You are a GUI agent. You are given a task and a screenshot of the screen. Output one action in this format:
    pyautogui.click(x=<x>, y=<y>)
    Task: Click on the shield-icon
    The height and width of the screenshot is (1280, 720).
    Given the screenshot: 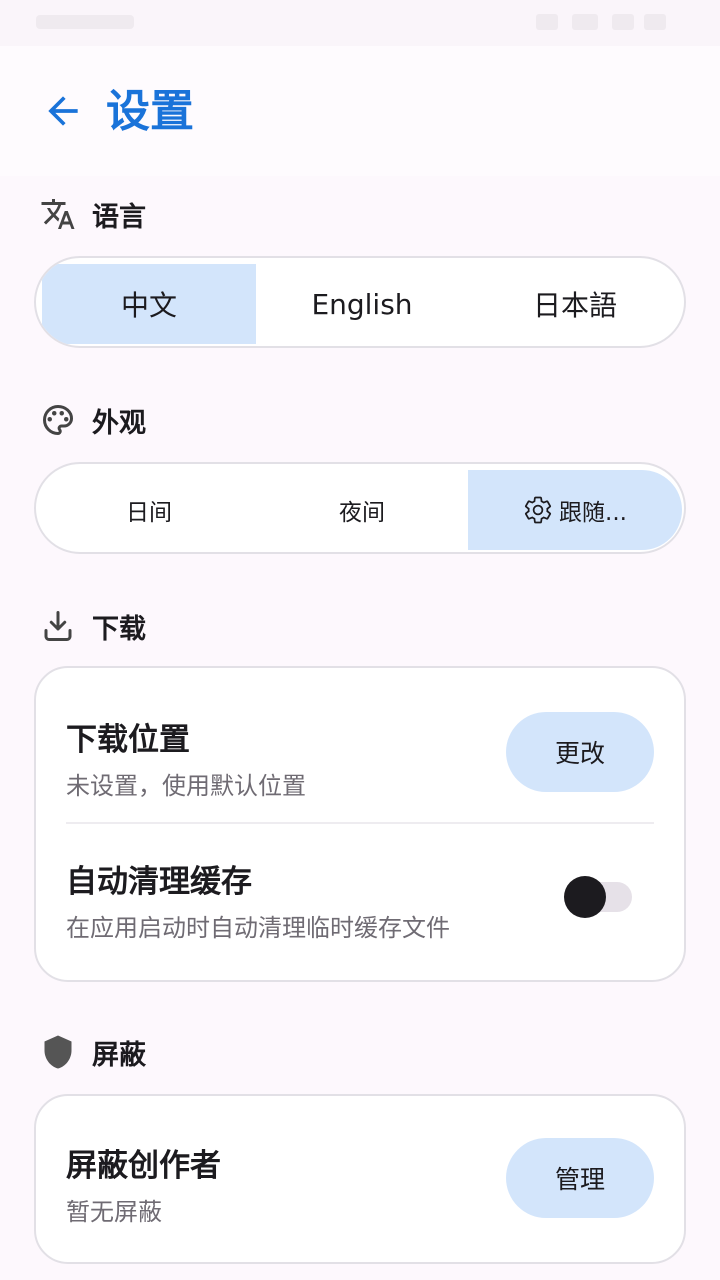 What is the action you would take?
    pyautogui.click(x=58, y=1052)
    